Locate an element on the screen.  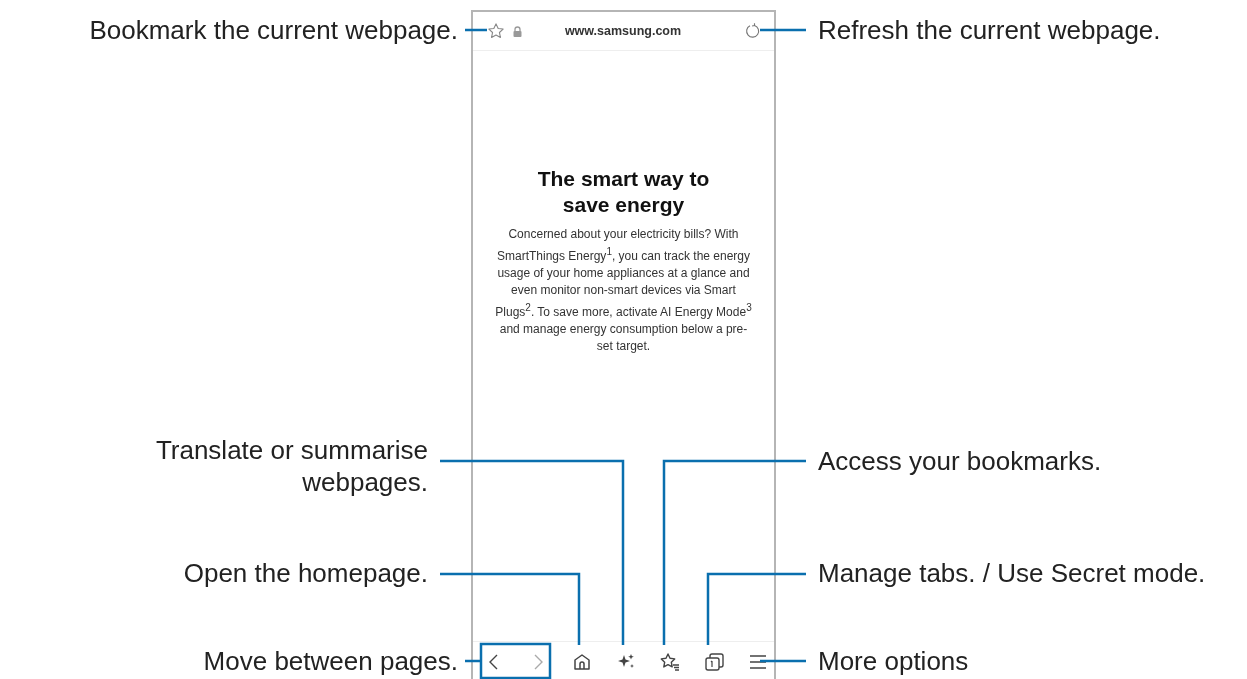
callout-label: Refresh the current webpage. is located at coordinates (989, 30).